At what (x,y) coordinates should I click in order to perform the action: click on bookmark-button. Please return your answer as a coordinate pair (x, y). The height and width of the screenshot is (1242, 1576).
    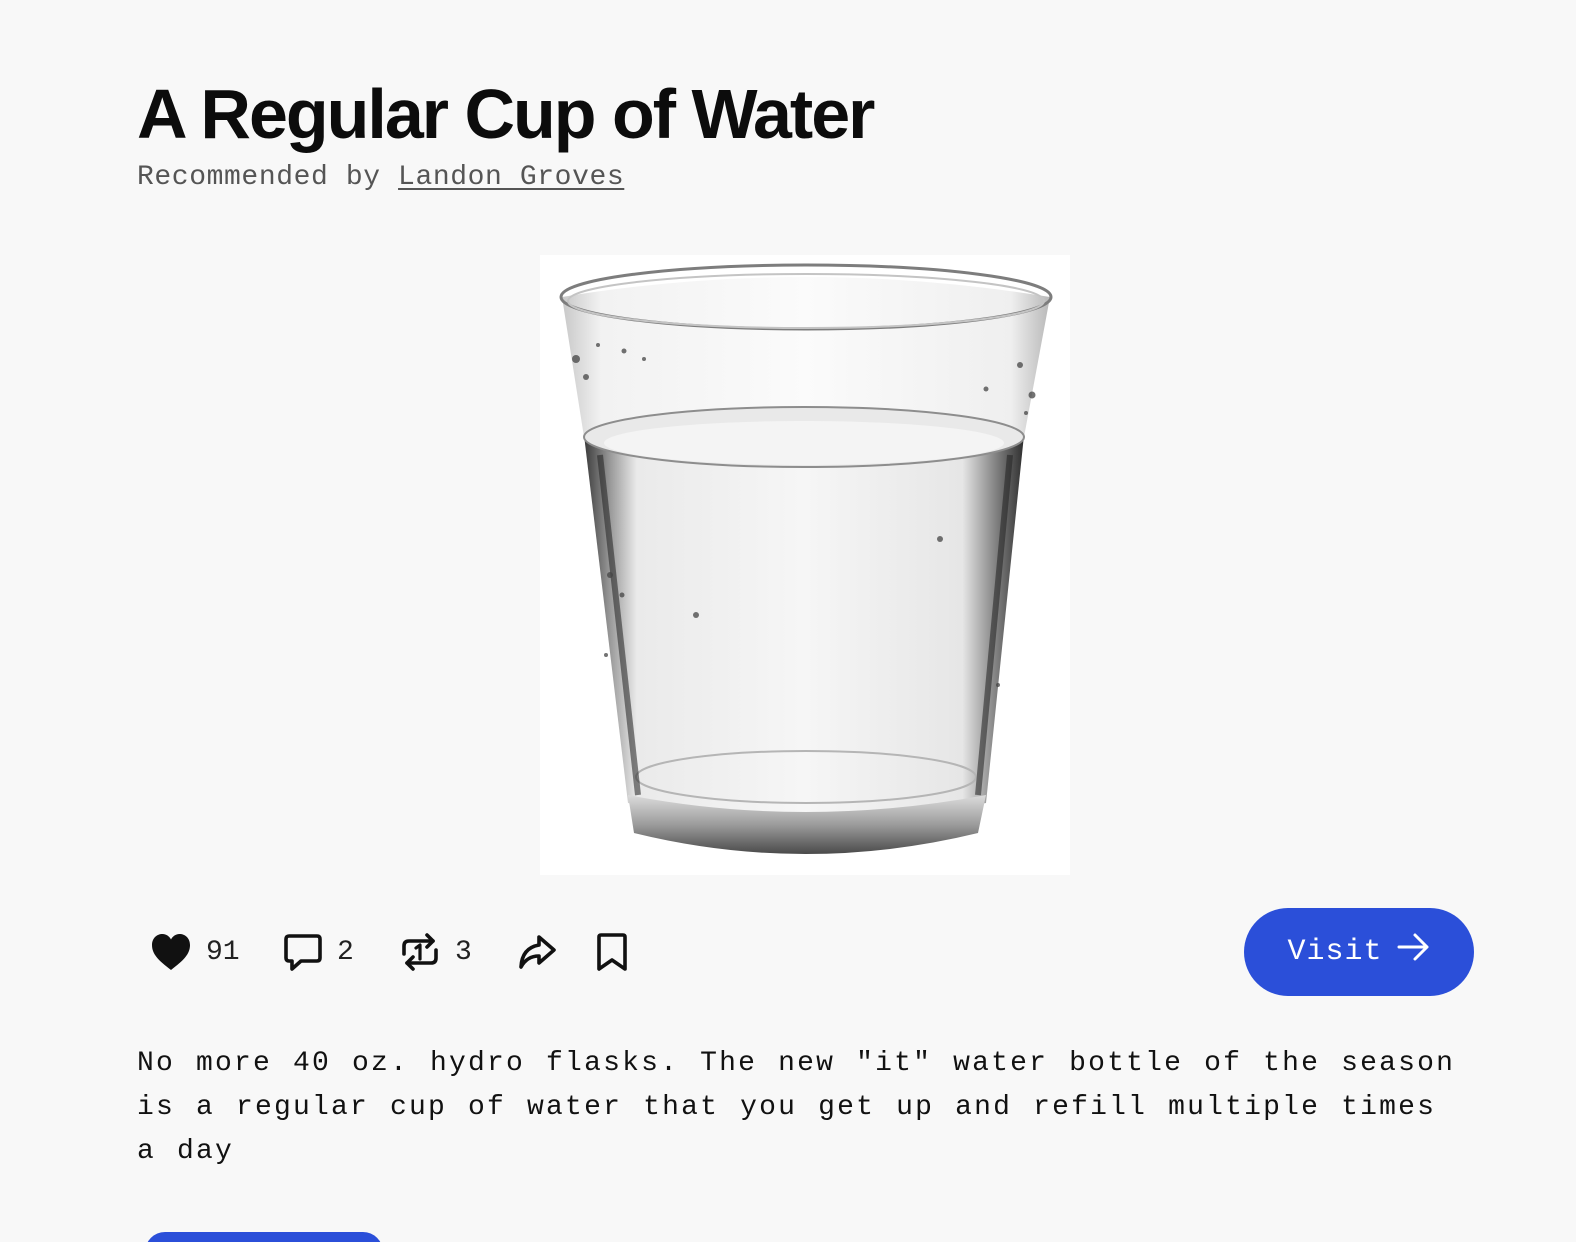
    Looking at the image, I should click on (612, 952).